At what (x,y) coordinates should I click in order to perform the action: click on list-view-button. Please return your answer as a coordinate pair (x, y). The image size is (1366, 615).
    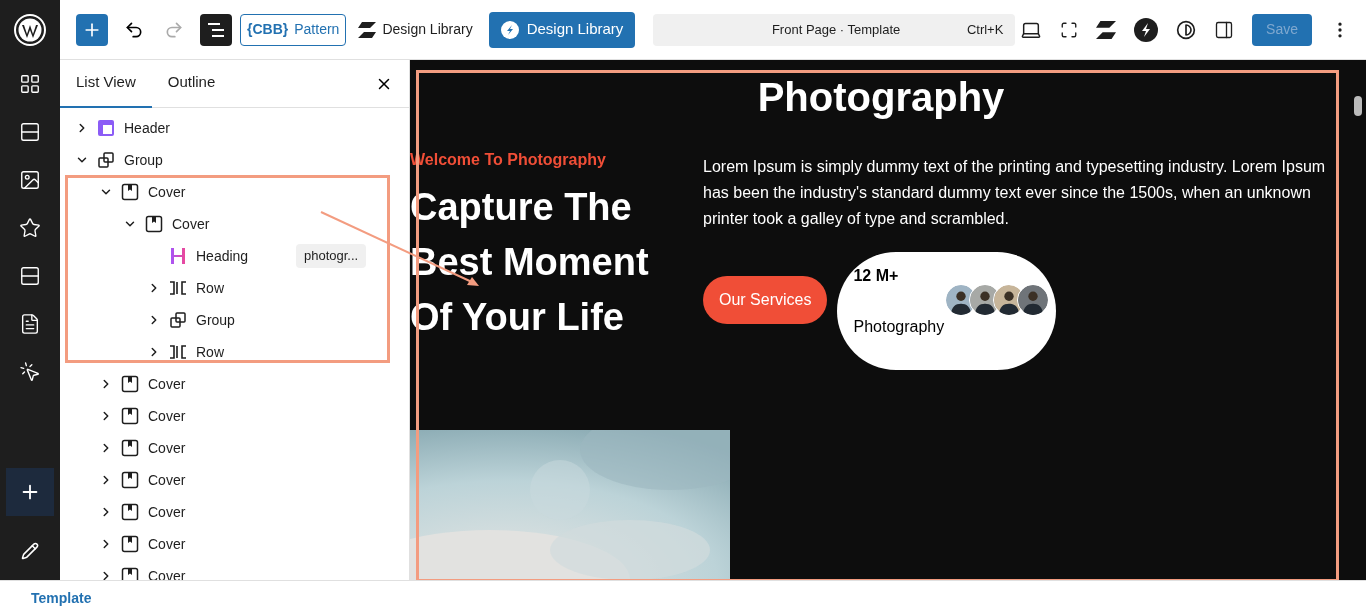
    Looking at the image, I should click on (216, 29).